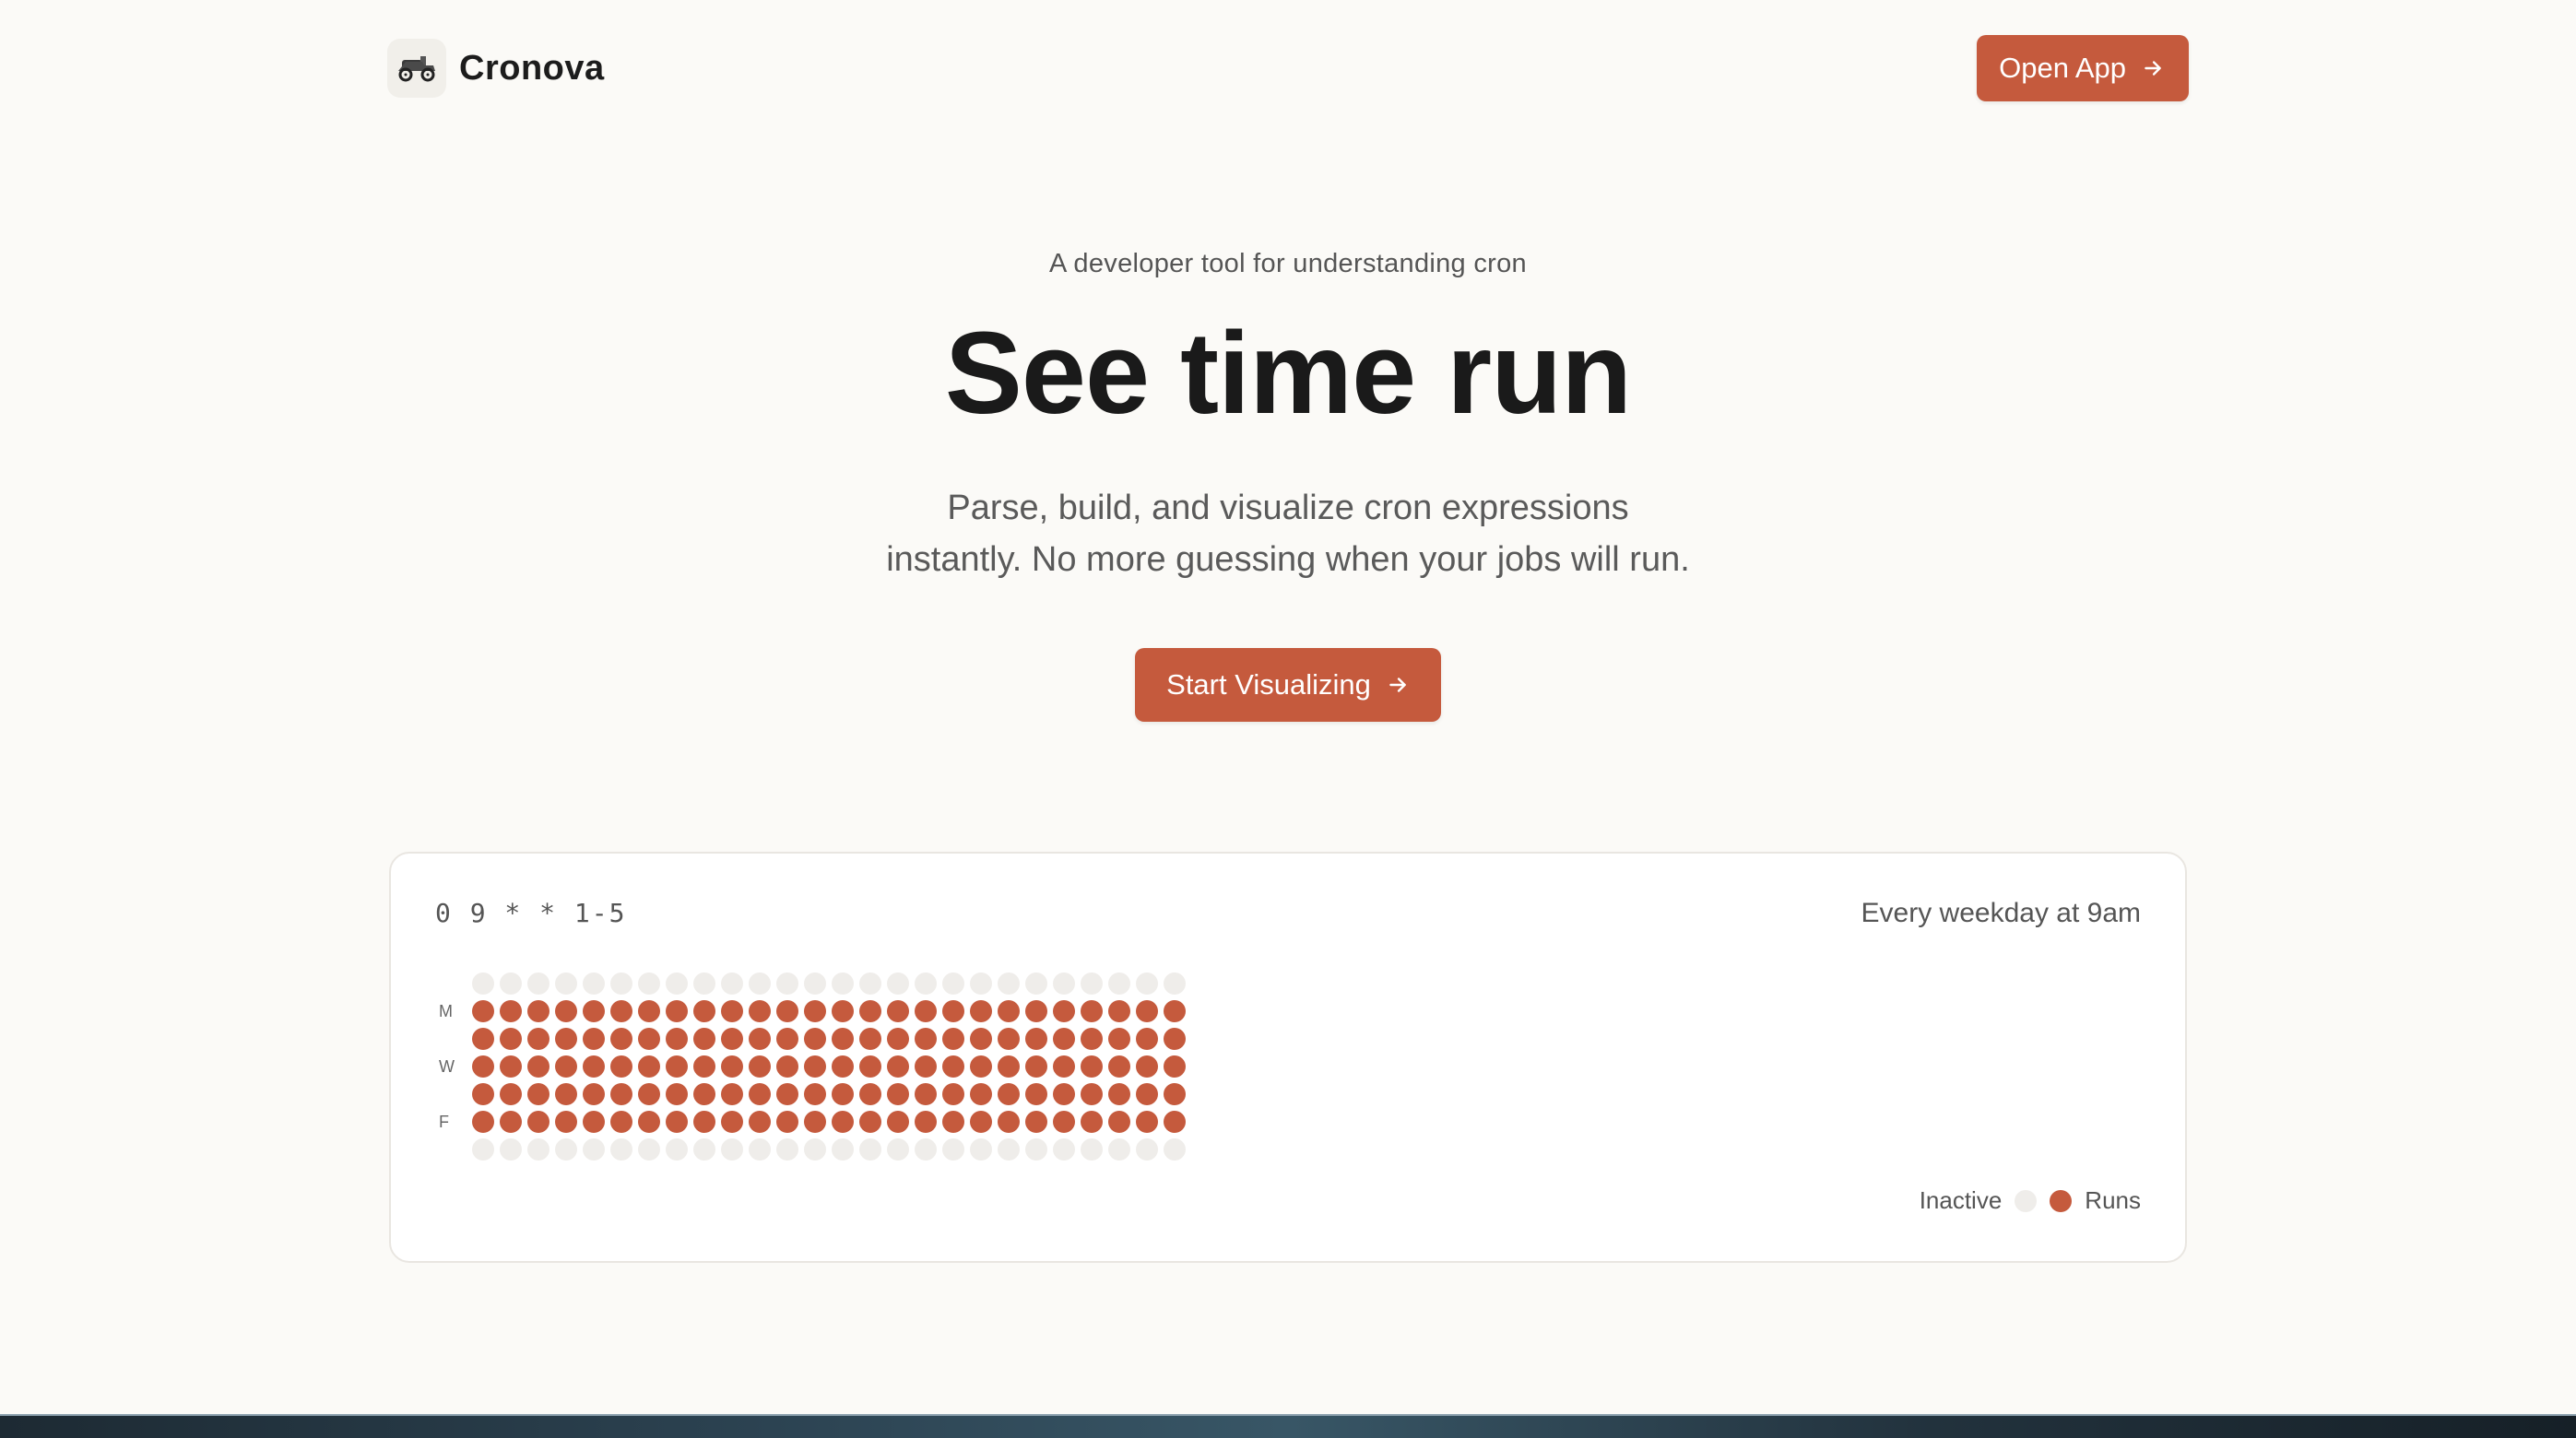  Describe the element at coordinates (416, 68) in the screenshot. I see `steam-car-icon` at that location.